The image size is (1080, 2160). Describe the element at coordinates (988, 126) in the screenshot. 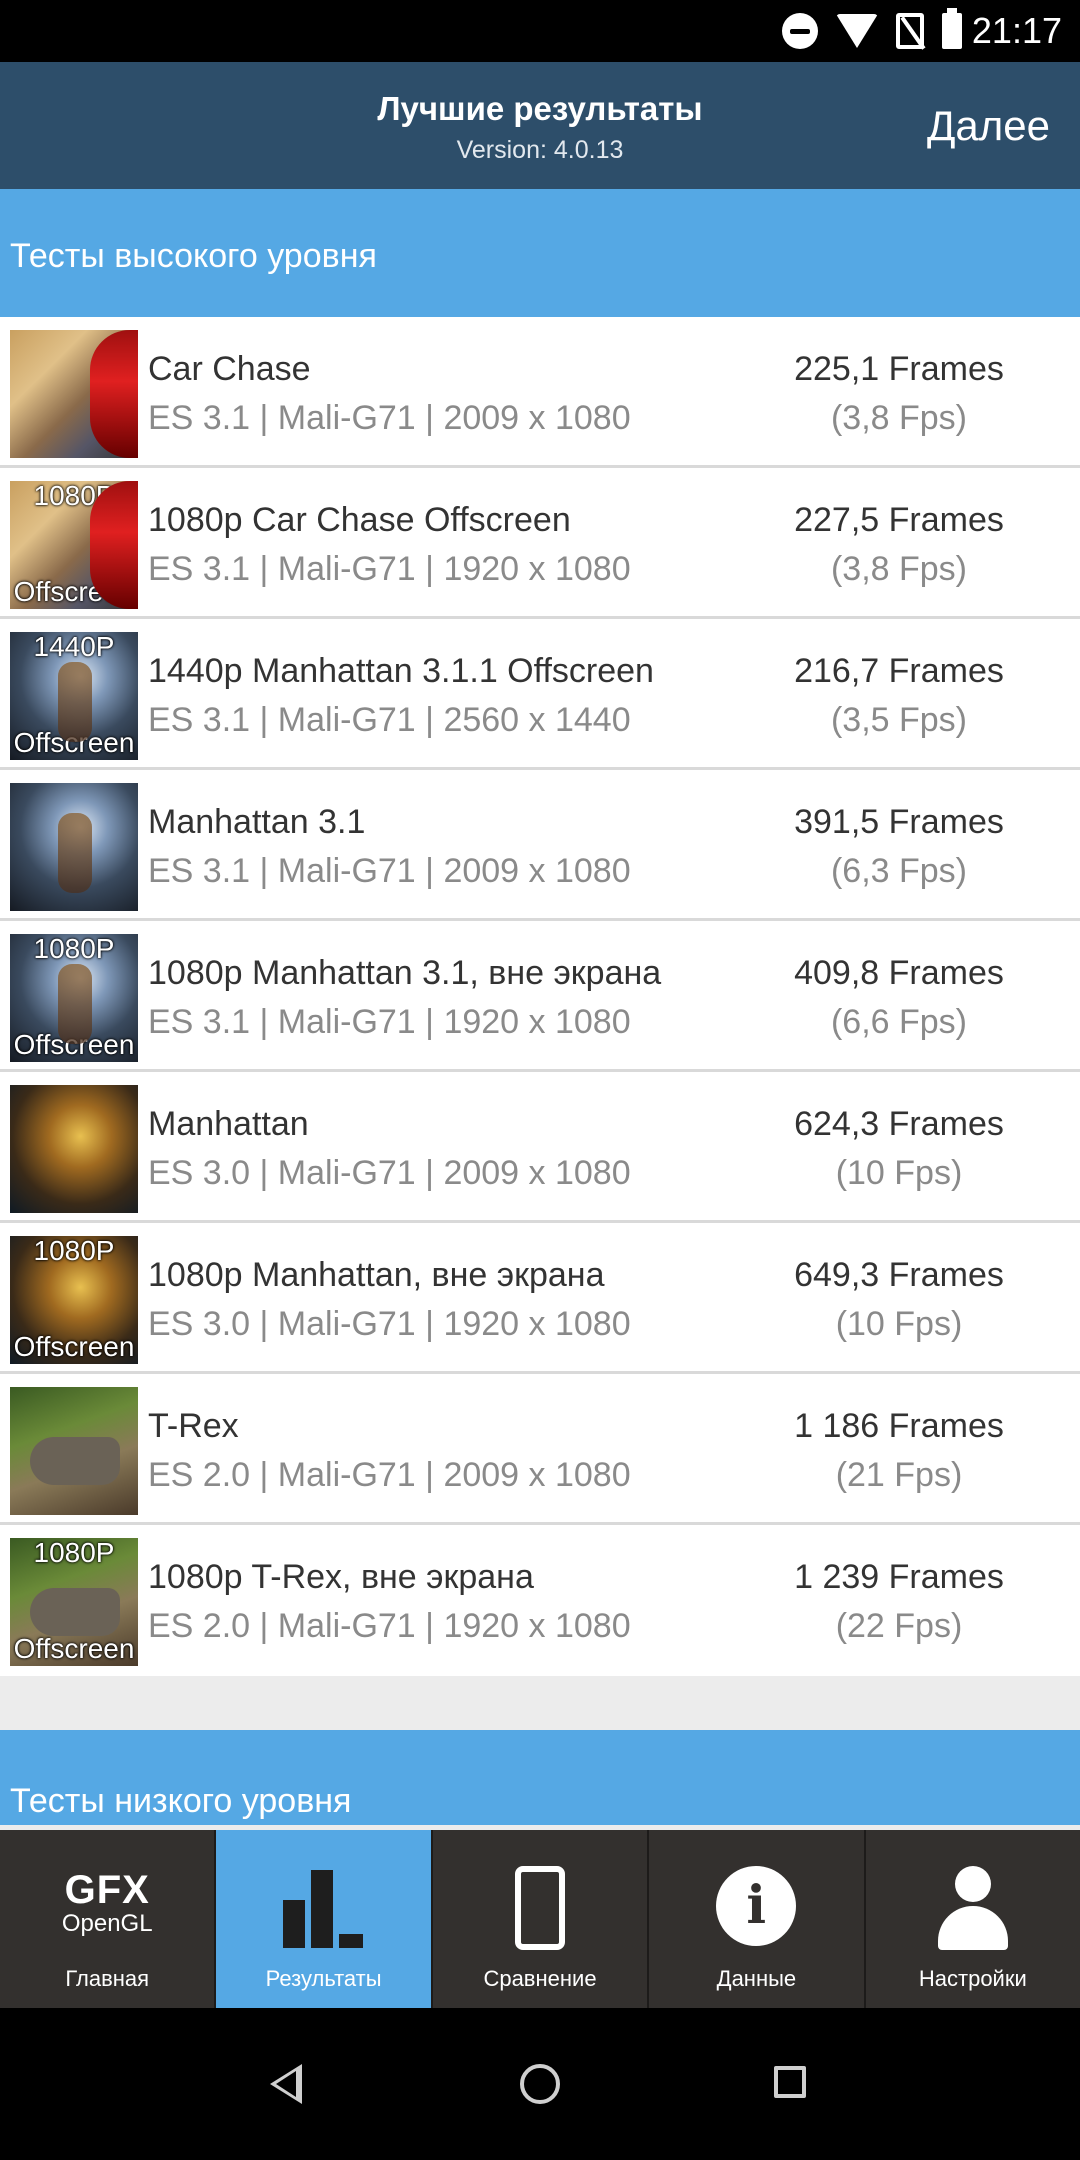

I see `next-button: Далее` at that location.